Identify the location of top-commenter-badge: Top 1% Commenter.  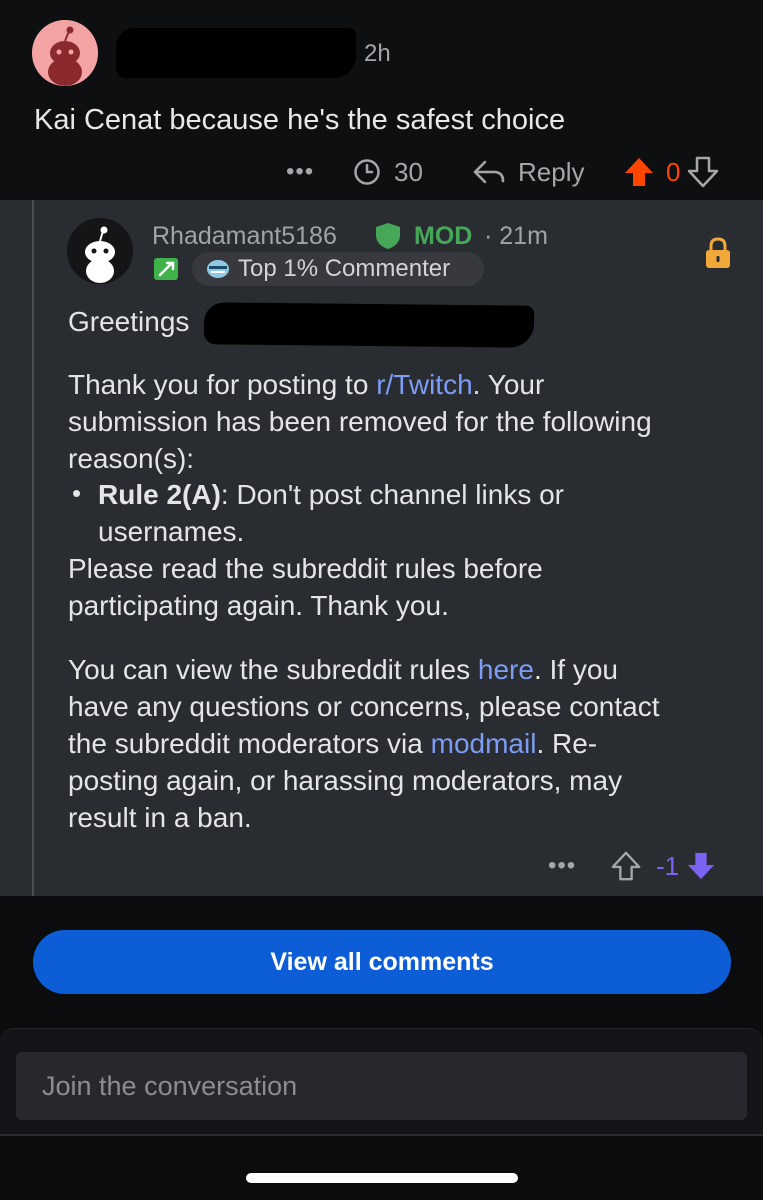
(338, 269).